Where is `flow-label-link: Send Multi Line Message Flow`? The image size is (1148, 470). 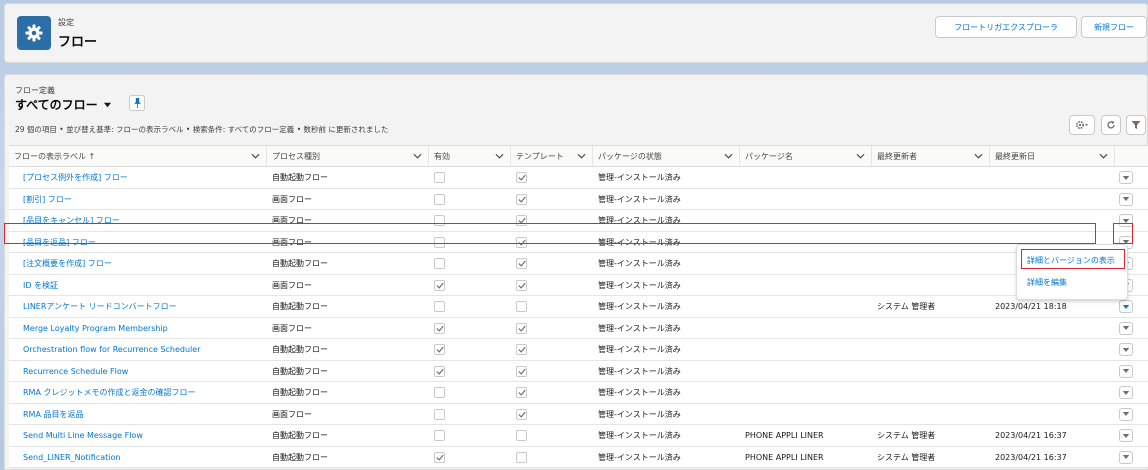 flow-label-link: Send Multi Line Message Flow is located at coordinates (83, 435).